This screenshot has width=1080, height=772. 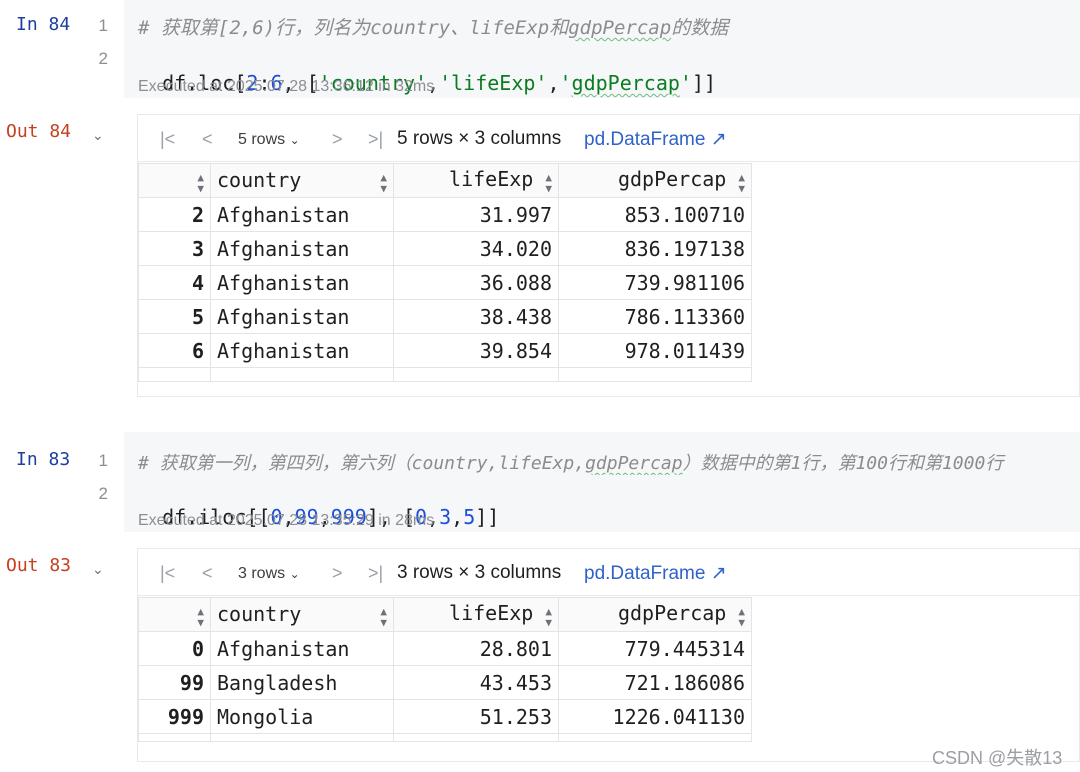 I want to click on cell-lifeexp: 28.801, so click(x=476, y=648).